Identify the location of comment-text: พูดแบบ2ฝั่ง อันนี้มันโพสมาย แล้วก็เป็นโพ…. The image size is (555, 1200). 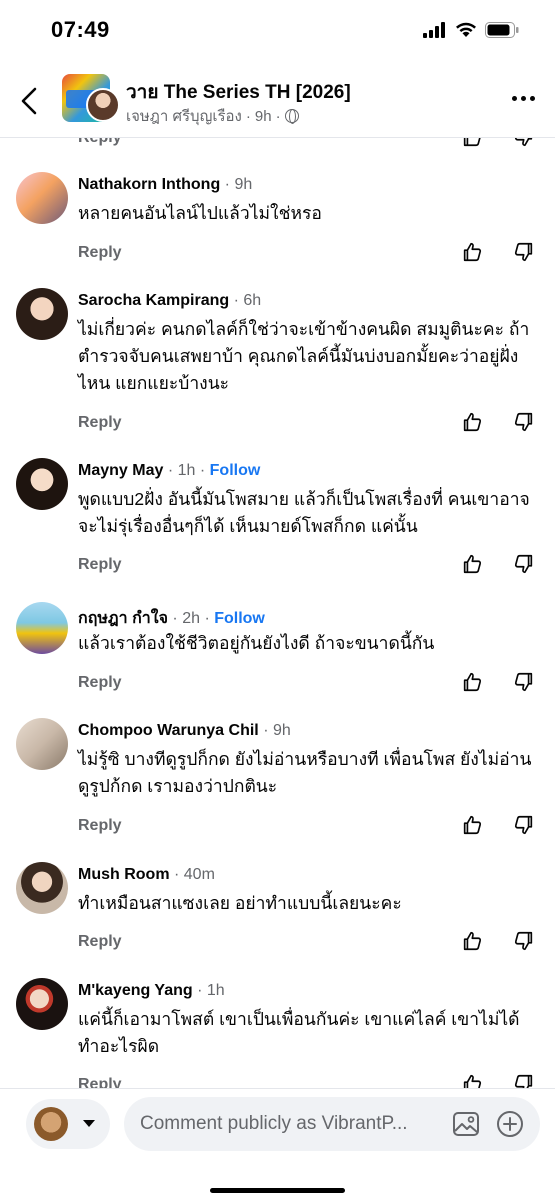
(304, 512).